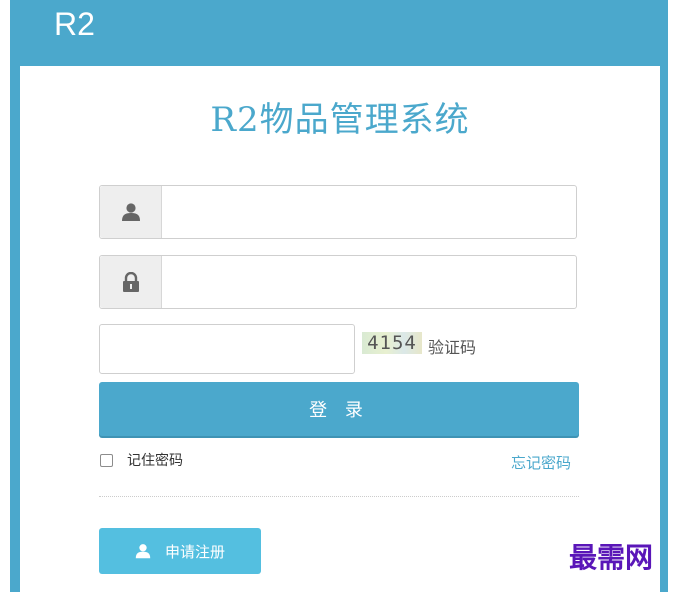 The image size is (682, 592). What do you see at coordinates (131, 282) in the screenshot?
I see `lock-icon` at bounding box center [131, 282].